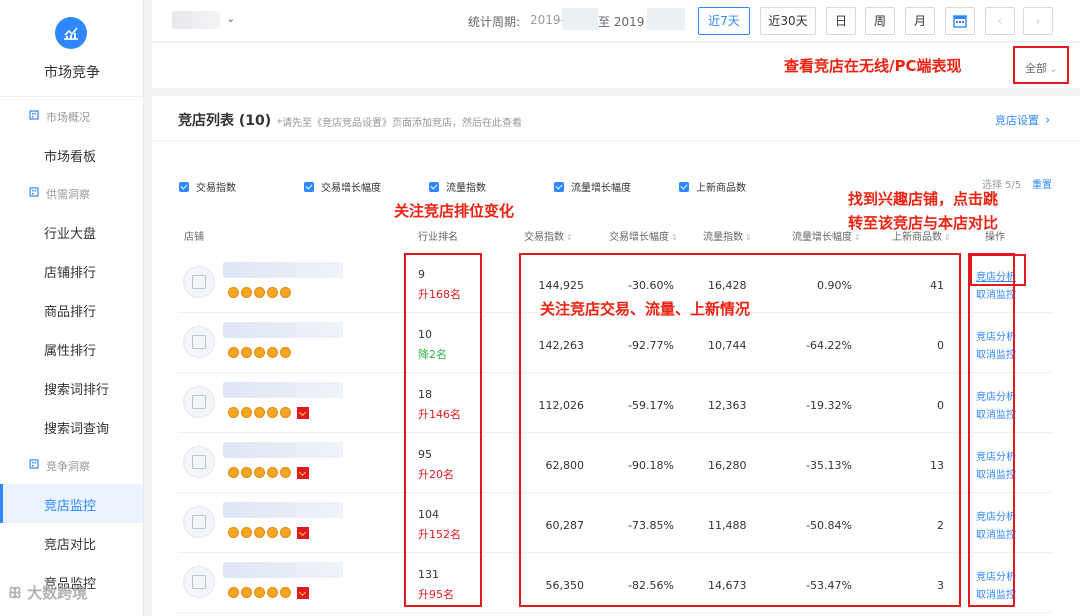  I want to click on chevron-down-icon: ⌄, so click(230, 18).